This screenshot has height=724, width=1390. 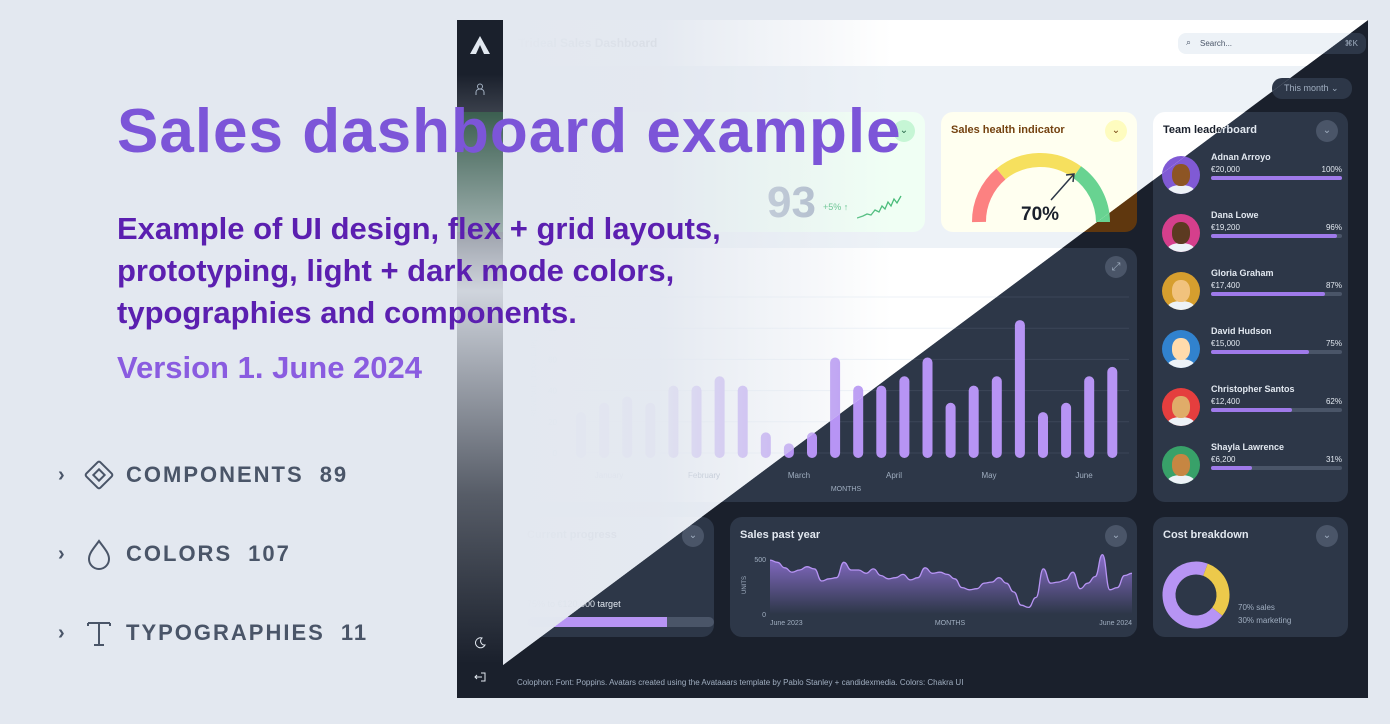 I want to click on y-tick-label: 40, so click(x=552, y=391).